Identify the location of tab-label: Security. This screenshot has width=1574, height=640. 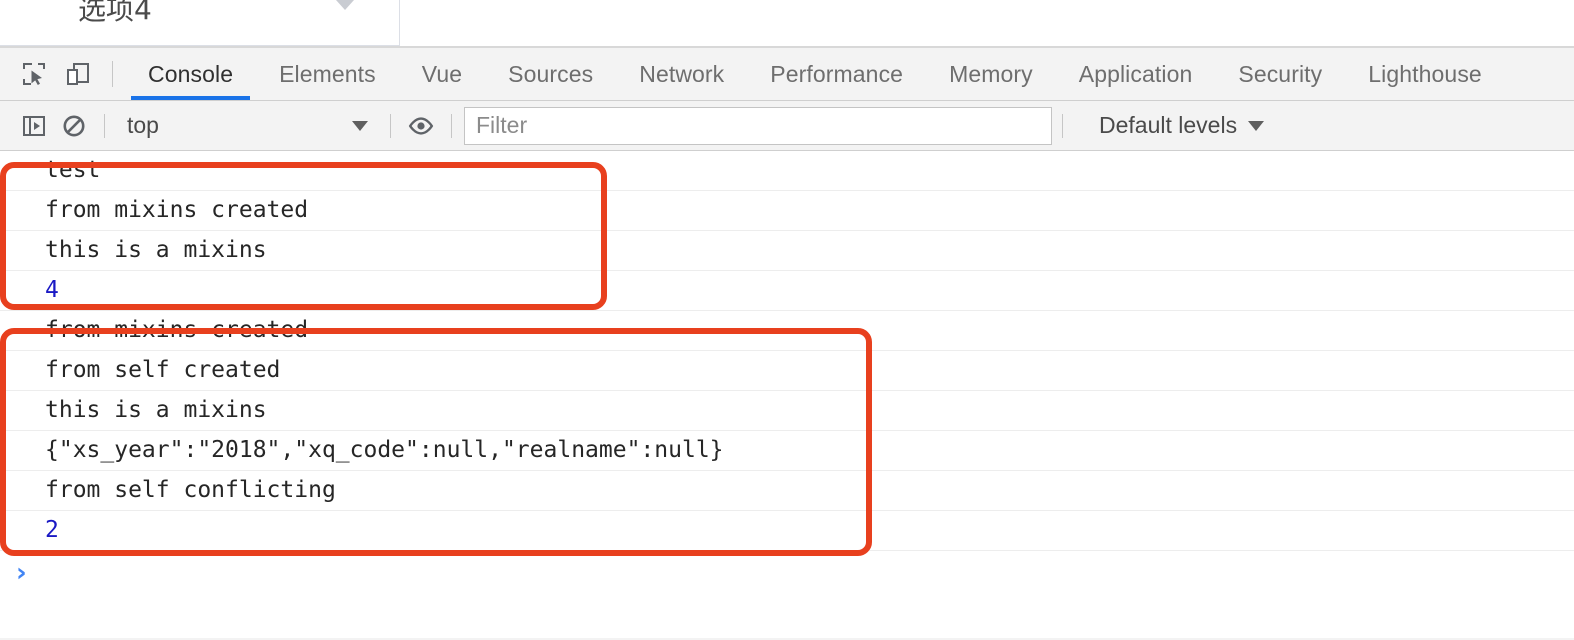
(1280, 73).